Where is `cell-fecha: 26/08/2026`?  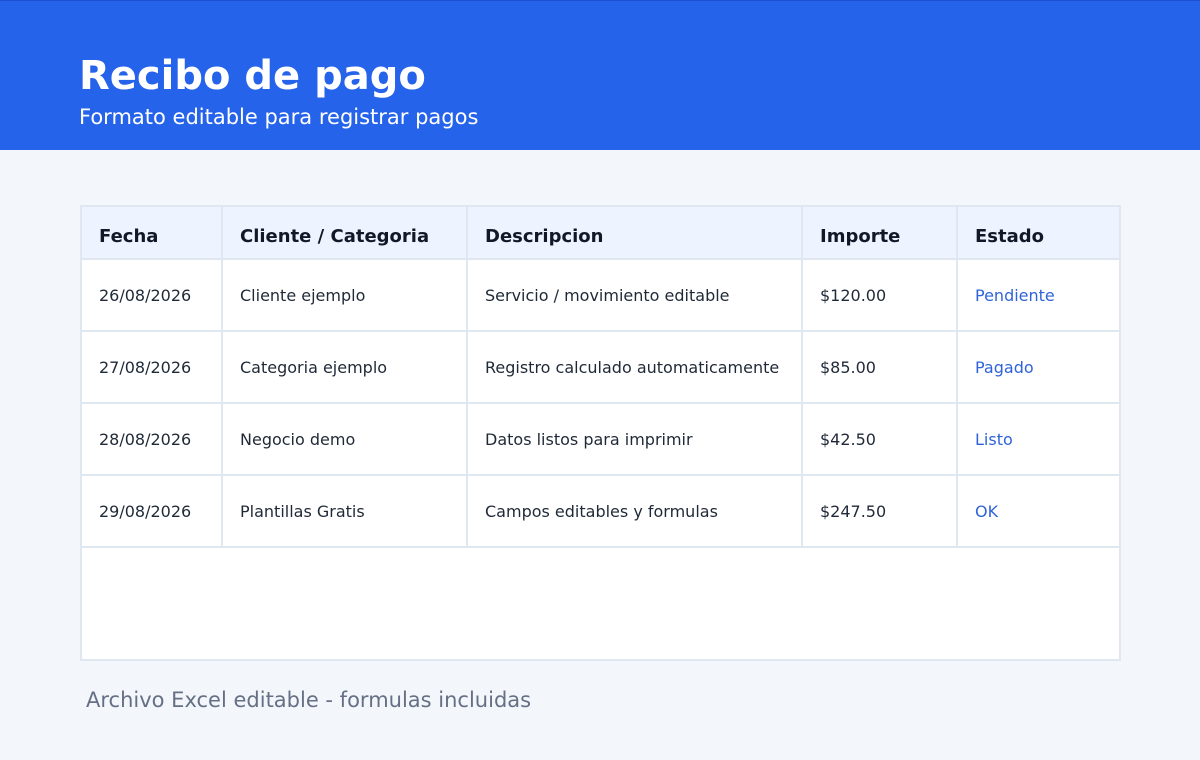
cell-fecha: 26/08/2026 is located at coordinates (152, 295).